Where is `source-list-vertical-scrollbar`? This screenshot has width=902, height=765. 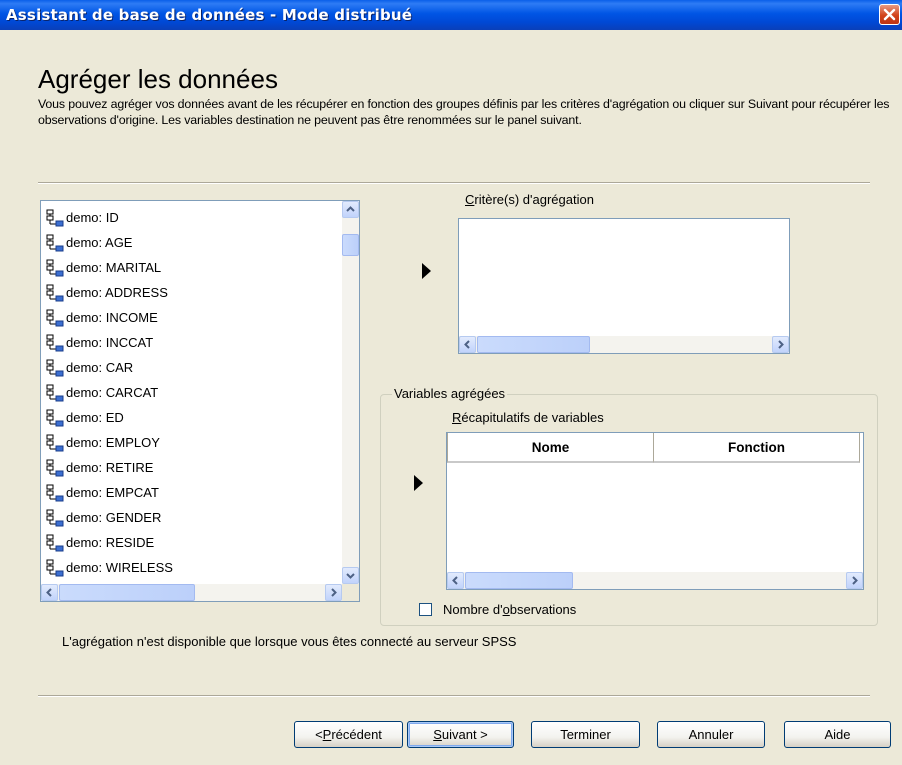 source-list-vertical-scrollbar is located at coordinates (350, 392).